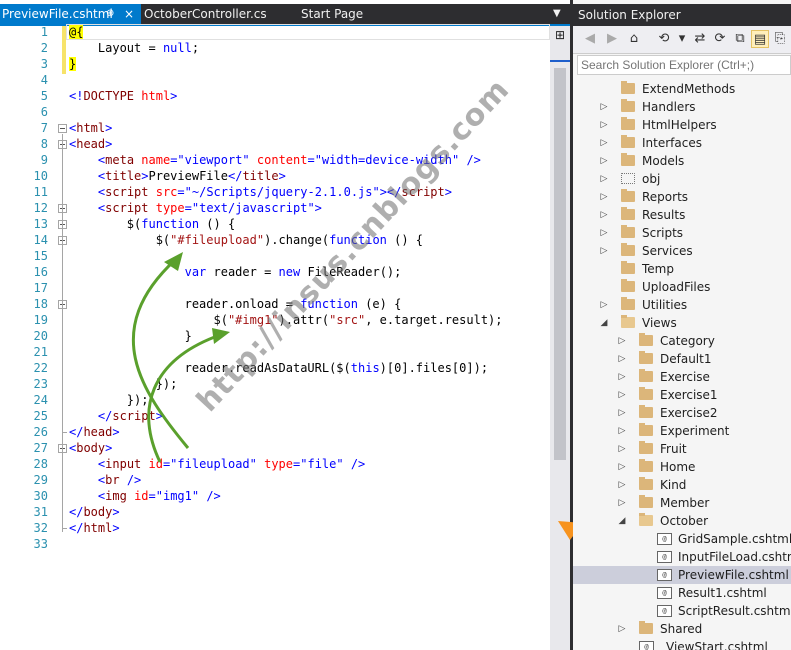 Image resolution: width=791 pixels, height=650 pixels. What do you see at coordinates (612, 39) in the screenshot?
I see `forward-icon: ▶` at bounding box center [612, 39].